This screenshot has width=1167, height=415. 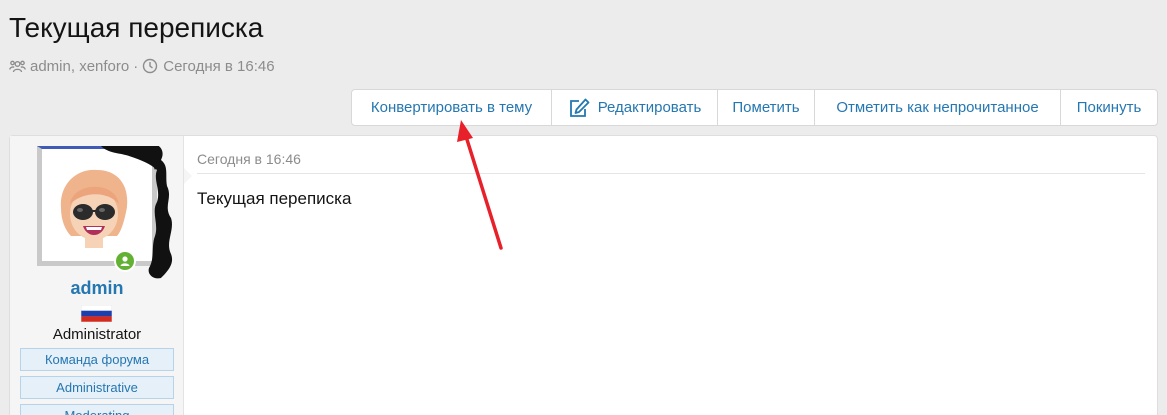 What do you see at coordinates (219, 66) in the screenshot?
I see `conversation-date: Сегодня в 16:46` at bounding box center [219, 66].